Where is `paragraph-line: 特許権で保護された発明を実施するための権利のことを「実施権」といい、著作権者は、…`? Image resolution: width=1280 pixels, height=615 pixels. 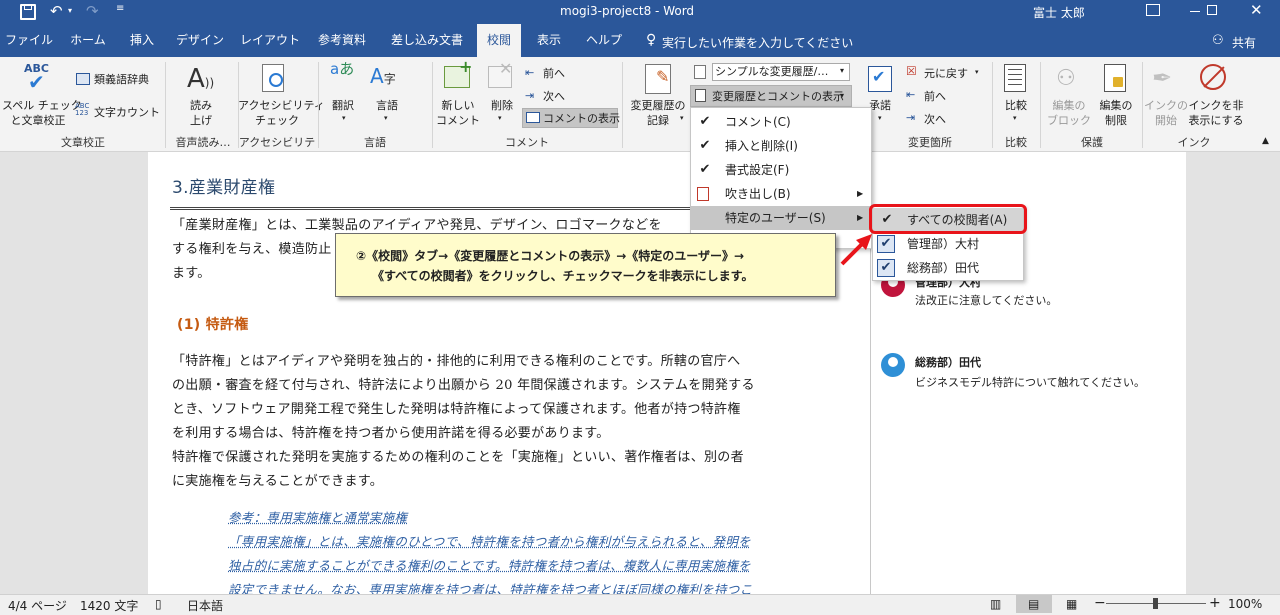 paragraph-line: 特許権で保護された発明を実施するための権利のことを「実施権」といい、著作権者は、… is located at coordinates (458, 457).